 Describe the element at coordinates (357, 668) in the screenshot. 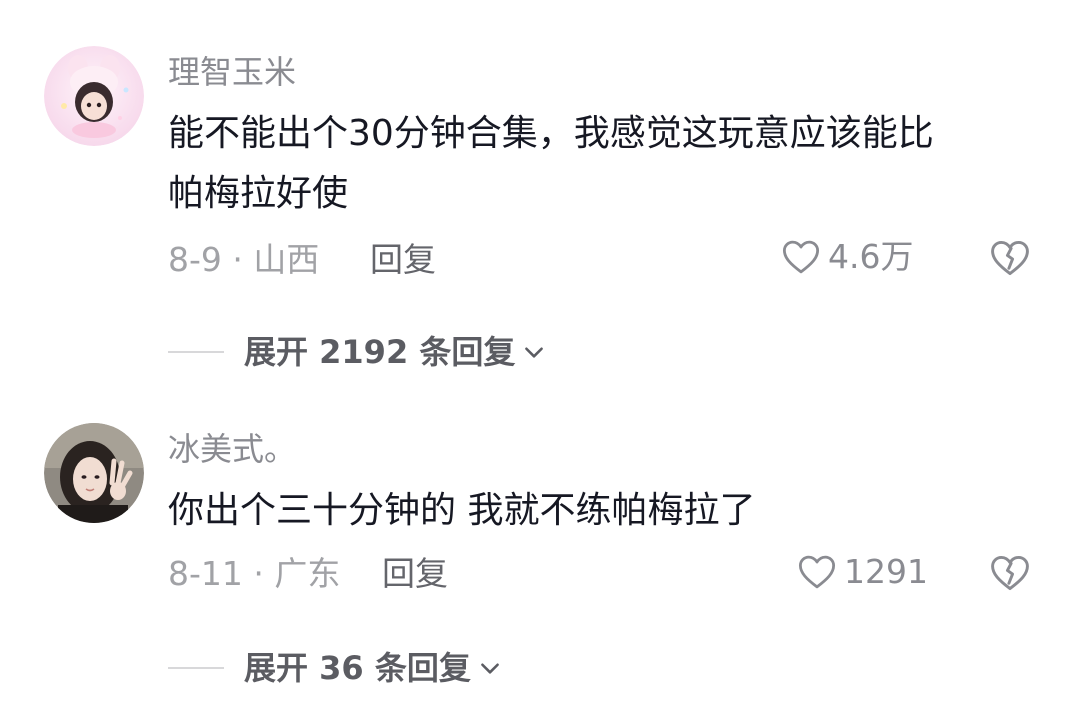

I see `expand-replies-label: 展开 36 条回复` at that location.